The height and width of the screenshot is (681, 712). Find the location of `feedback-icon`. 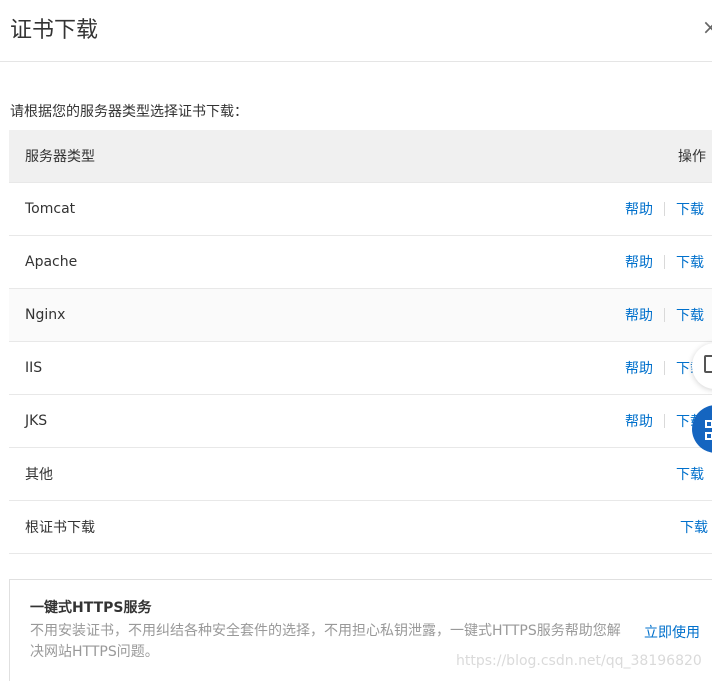

feedback-icon is located at coordinates (708, 364).